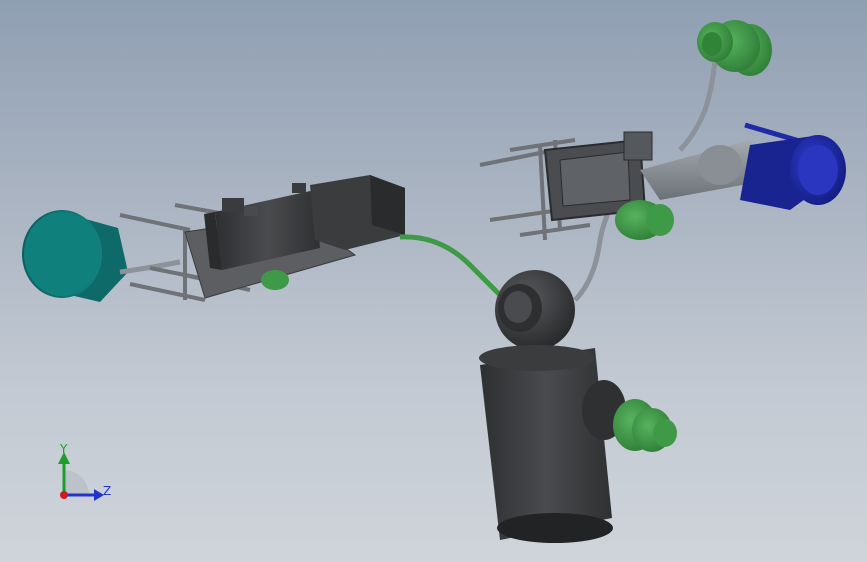 This screenshot has width=867, height=562. Describe the element at coordinates (578, 444) in the screenshot. I see `bottom-cylinder` at that location.